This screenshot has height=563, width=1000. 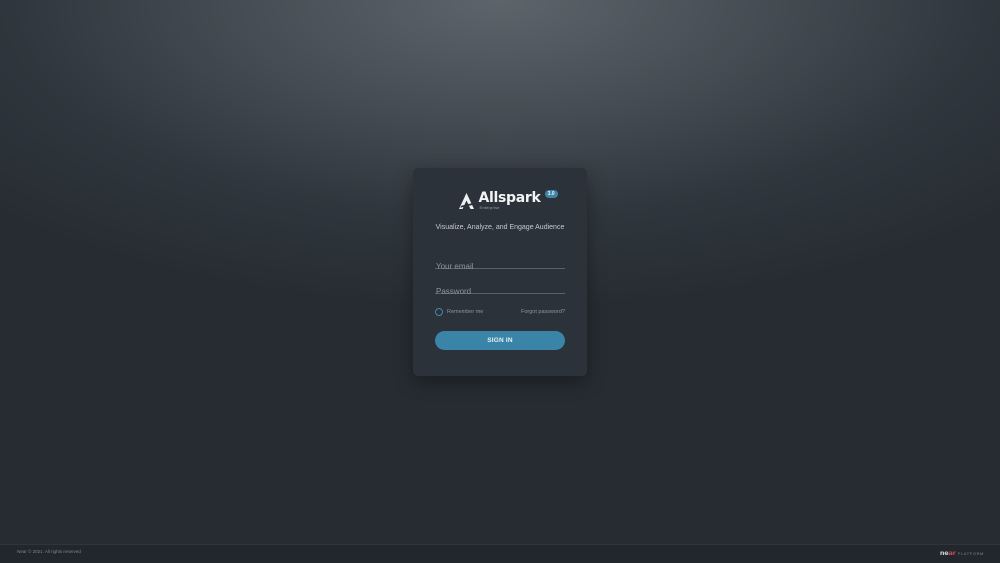 I want to click on email-input, so click(x=500, y=266).